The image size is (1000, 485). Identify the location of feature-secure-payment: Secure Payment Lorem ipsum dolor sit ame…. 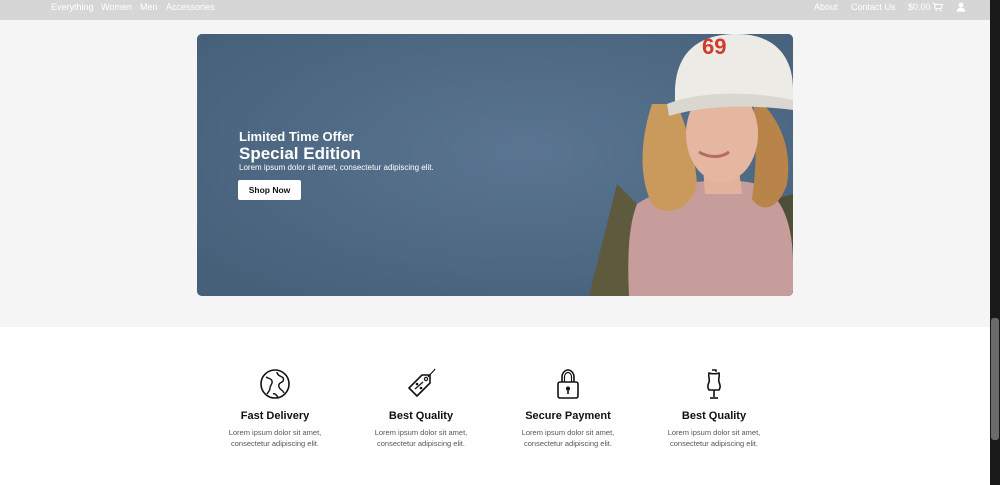
(568, 408).